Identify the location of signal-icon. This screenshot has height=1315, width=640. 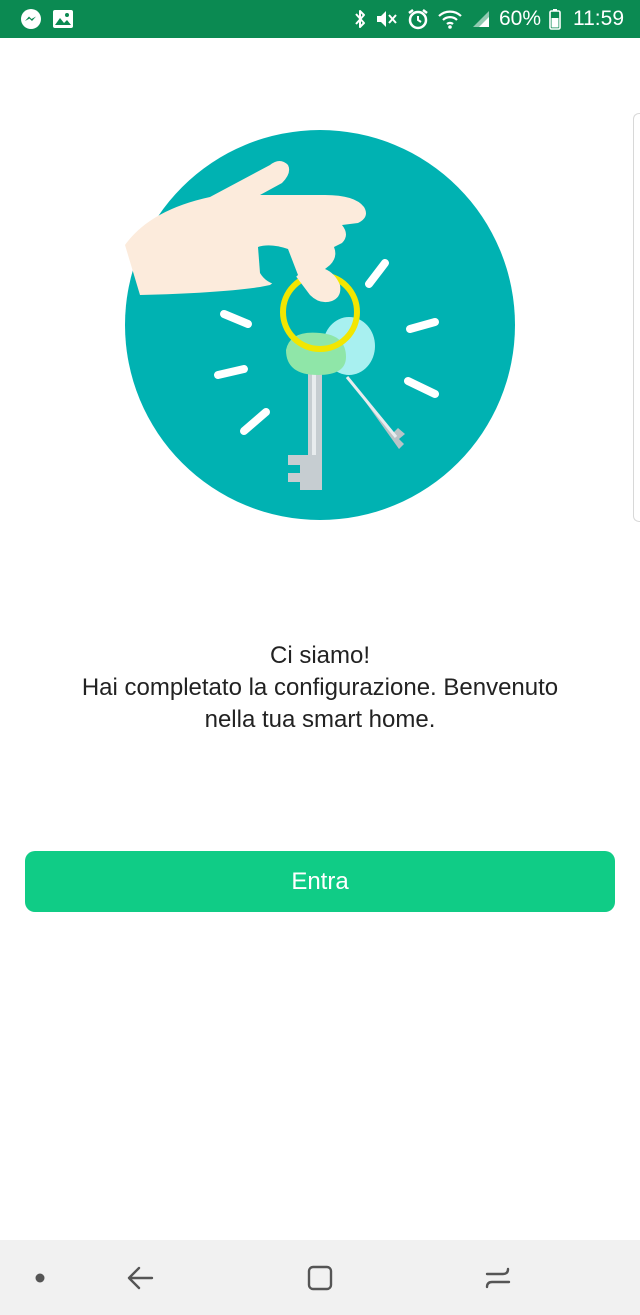
(481, 19).